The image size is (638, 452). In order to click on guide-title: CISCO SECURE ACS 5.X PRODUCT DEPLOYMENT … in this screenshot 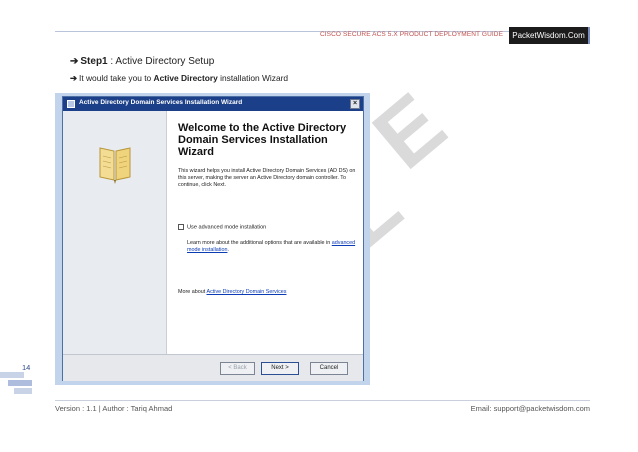, I will do `click(411, 34)`.